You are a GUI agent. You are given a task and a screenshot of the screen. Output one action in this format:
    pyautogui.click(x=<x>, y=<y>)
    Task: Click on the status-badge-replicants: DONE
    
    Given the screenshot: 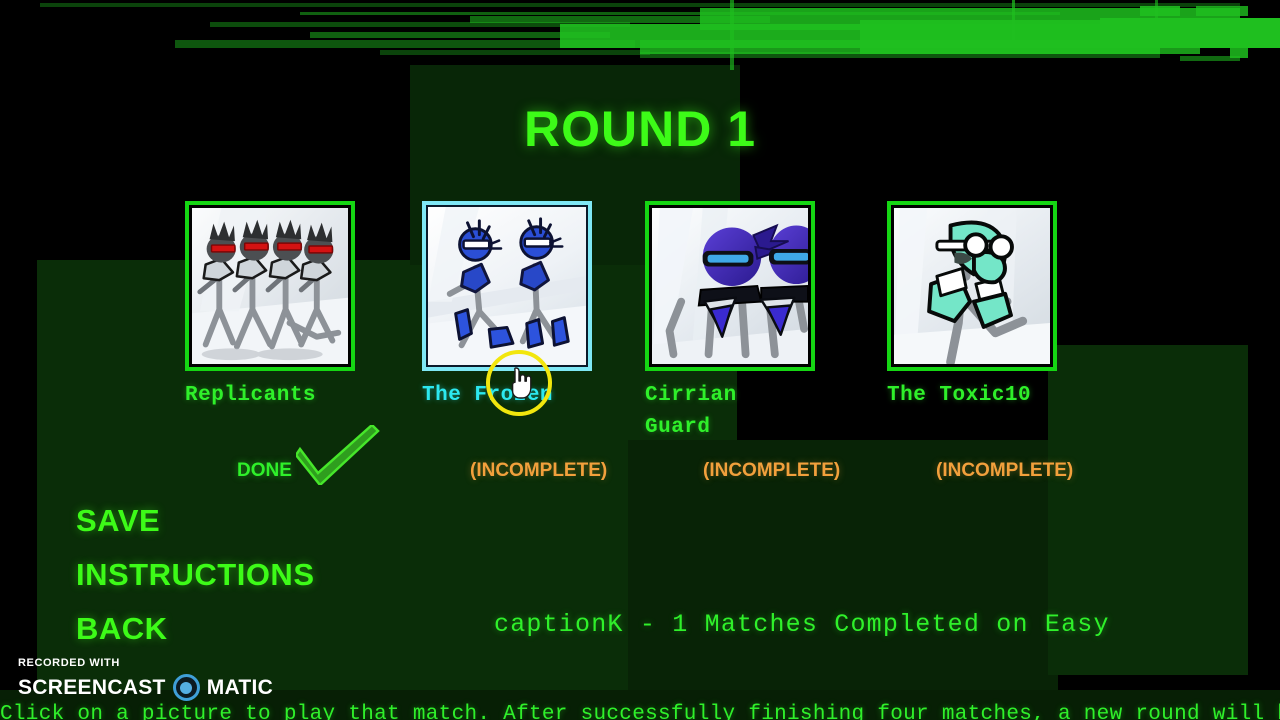 What is the action you would take?
    pyautogui.click(x=264, y=470)
    